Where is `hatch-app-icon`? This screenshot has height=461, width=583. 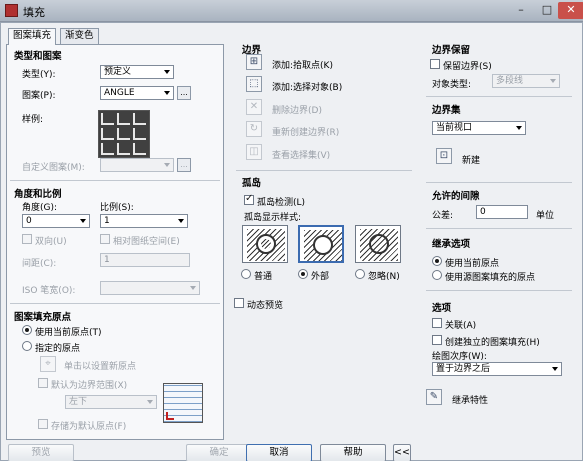 hatch-app-icon is located at coordinates (11, 10).